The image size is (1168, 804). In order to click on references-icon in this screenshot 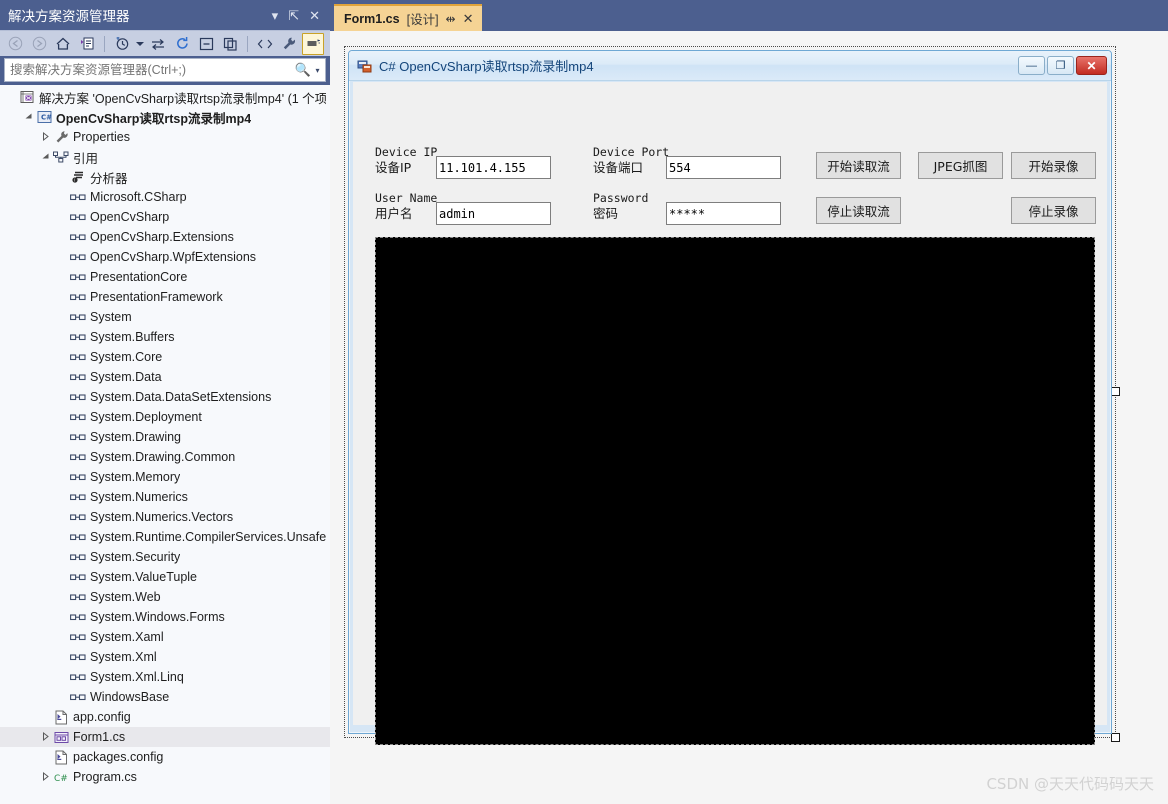, I will do `click(61, 157)`.